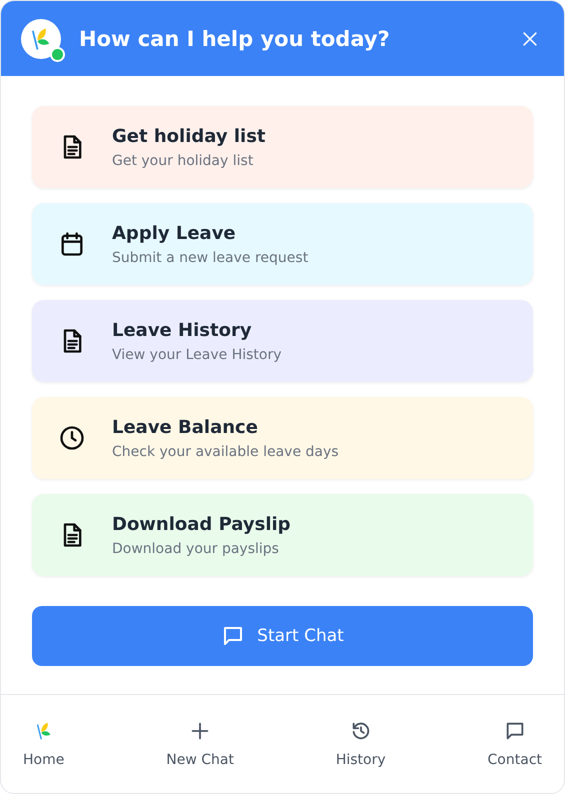 This screenshot has width=565, height=794. I want to click on nav-tab: Contact, so click(515, 744).